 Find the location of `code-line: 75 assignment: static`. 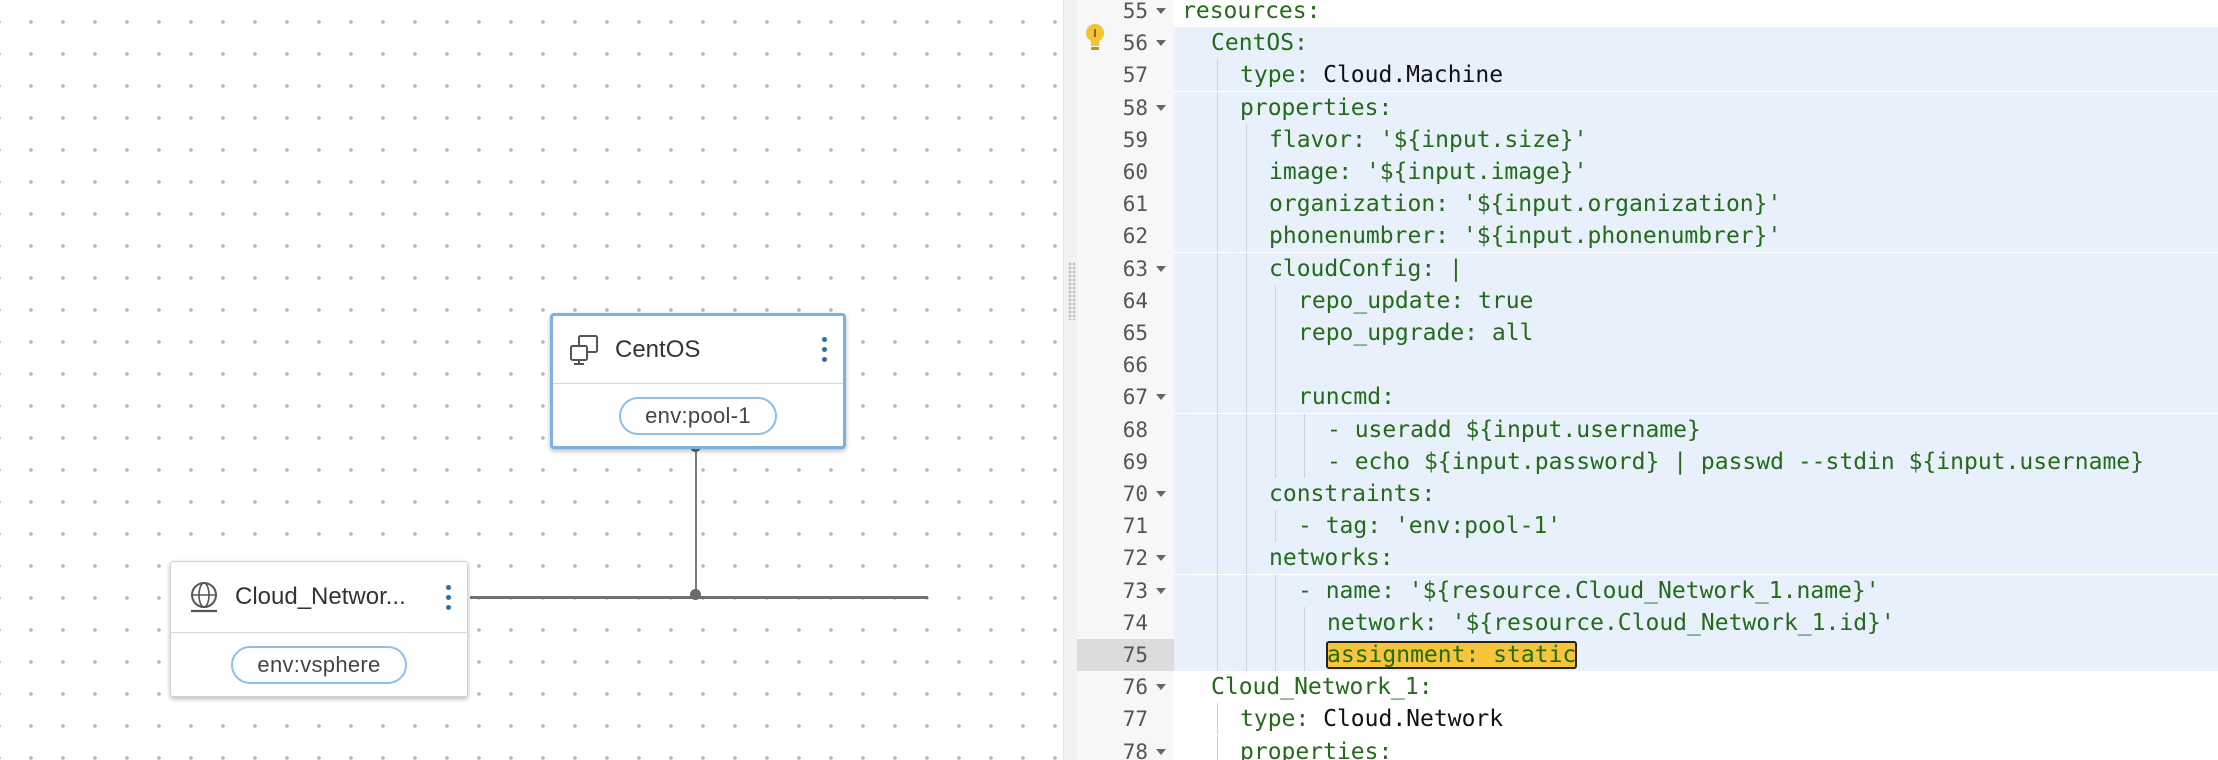

code-line: 75 assignment: static is located at coordinates (1647, 655).